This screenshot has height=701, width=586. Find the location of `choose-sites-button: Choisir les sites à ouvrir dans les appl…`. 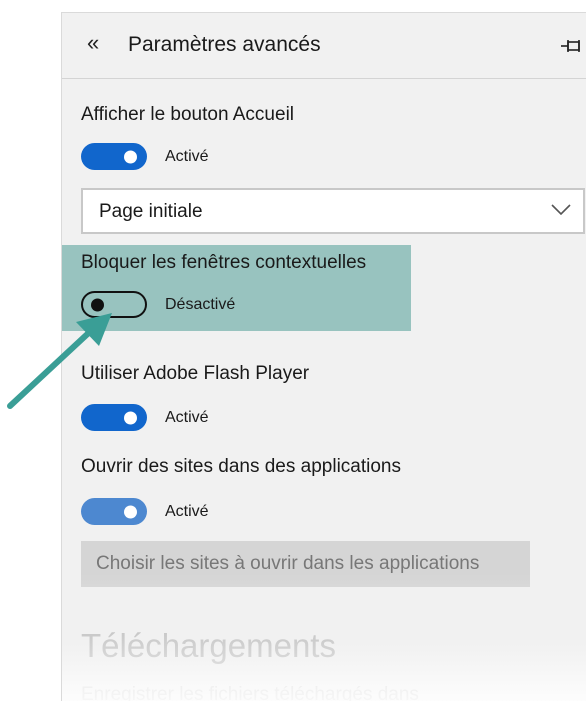

choose-sites-button: Choisir les sites à ouvrir dans les appl… is located at coordinates (305, 564).